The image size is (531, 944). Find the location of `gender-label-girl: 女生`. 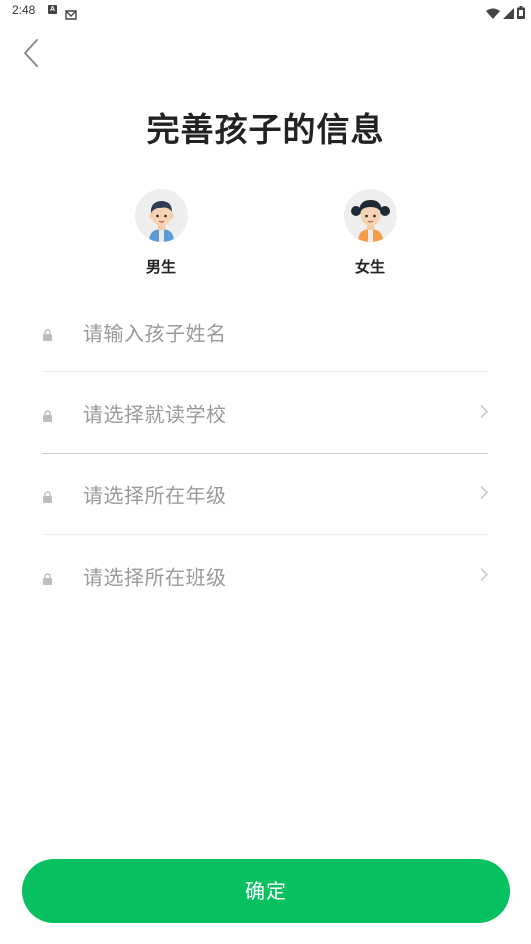

gender-label-girl: 女生 is located at coordinates (369, 267).